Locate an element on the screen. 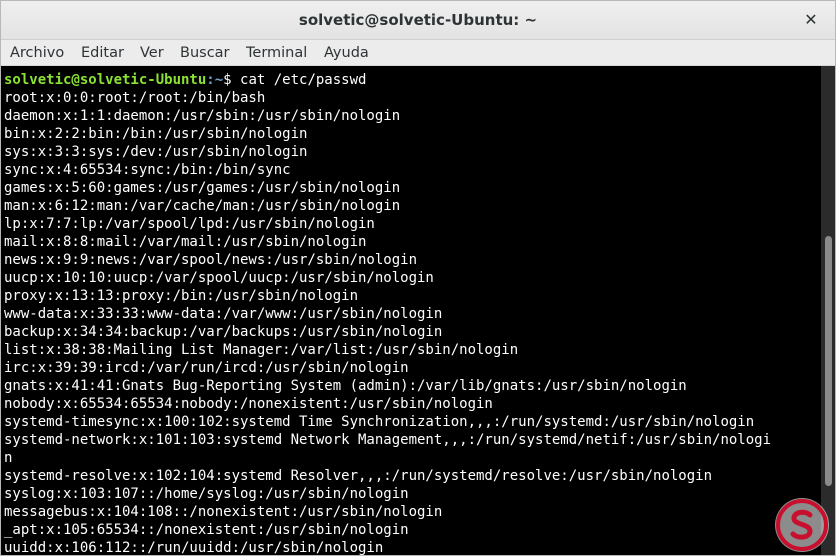 The width and height of the screenshot is (836, 556). close-icon: ✕ is located at coordinates (811, 19).